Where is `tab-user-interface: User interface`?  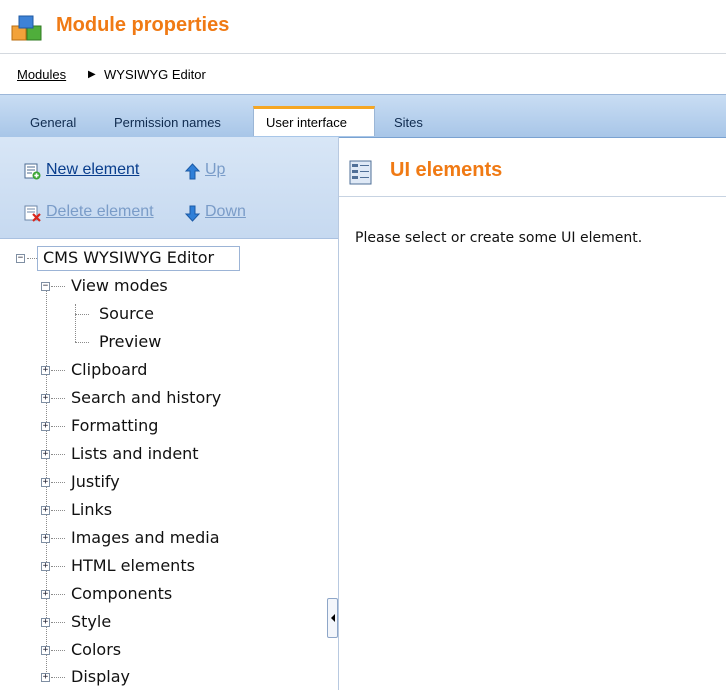 tab-user-interface: User interface is located at coordinates (306, 122).